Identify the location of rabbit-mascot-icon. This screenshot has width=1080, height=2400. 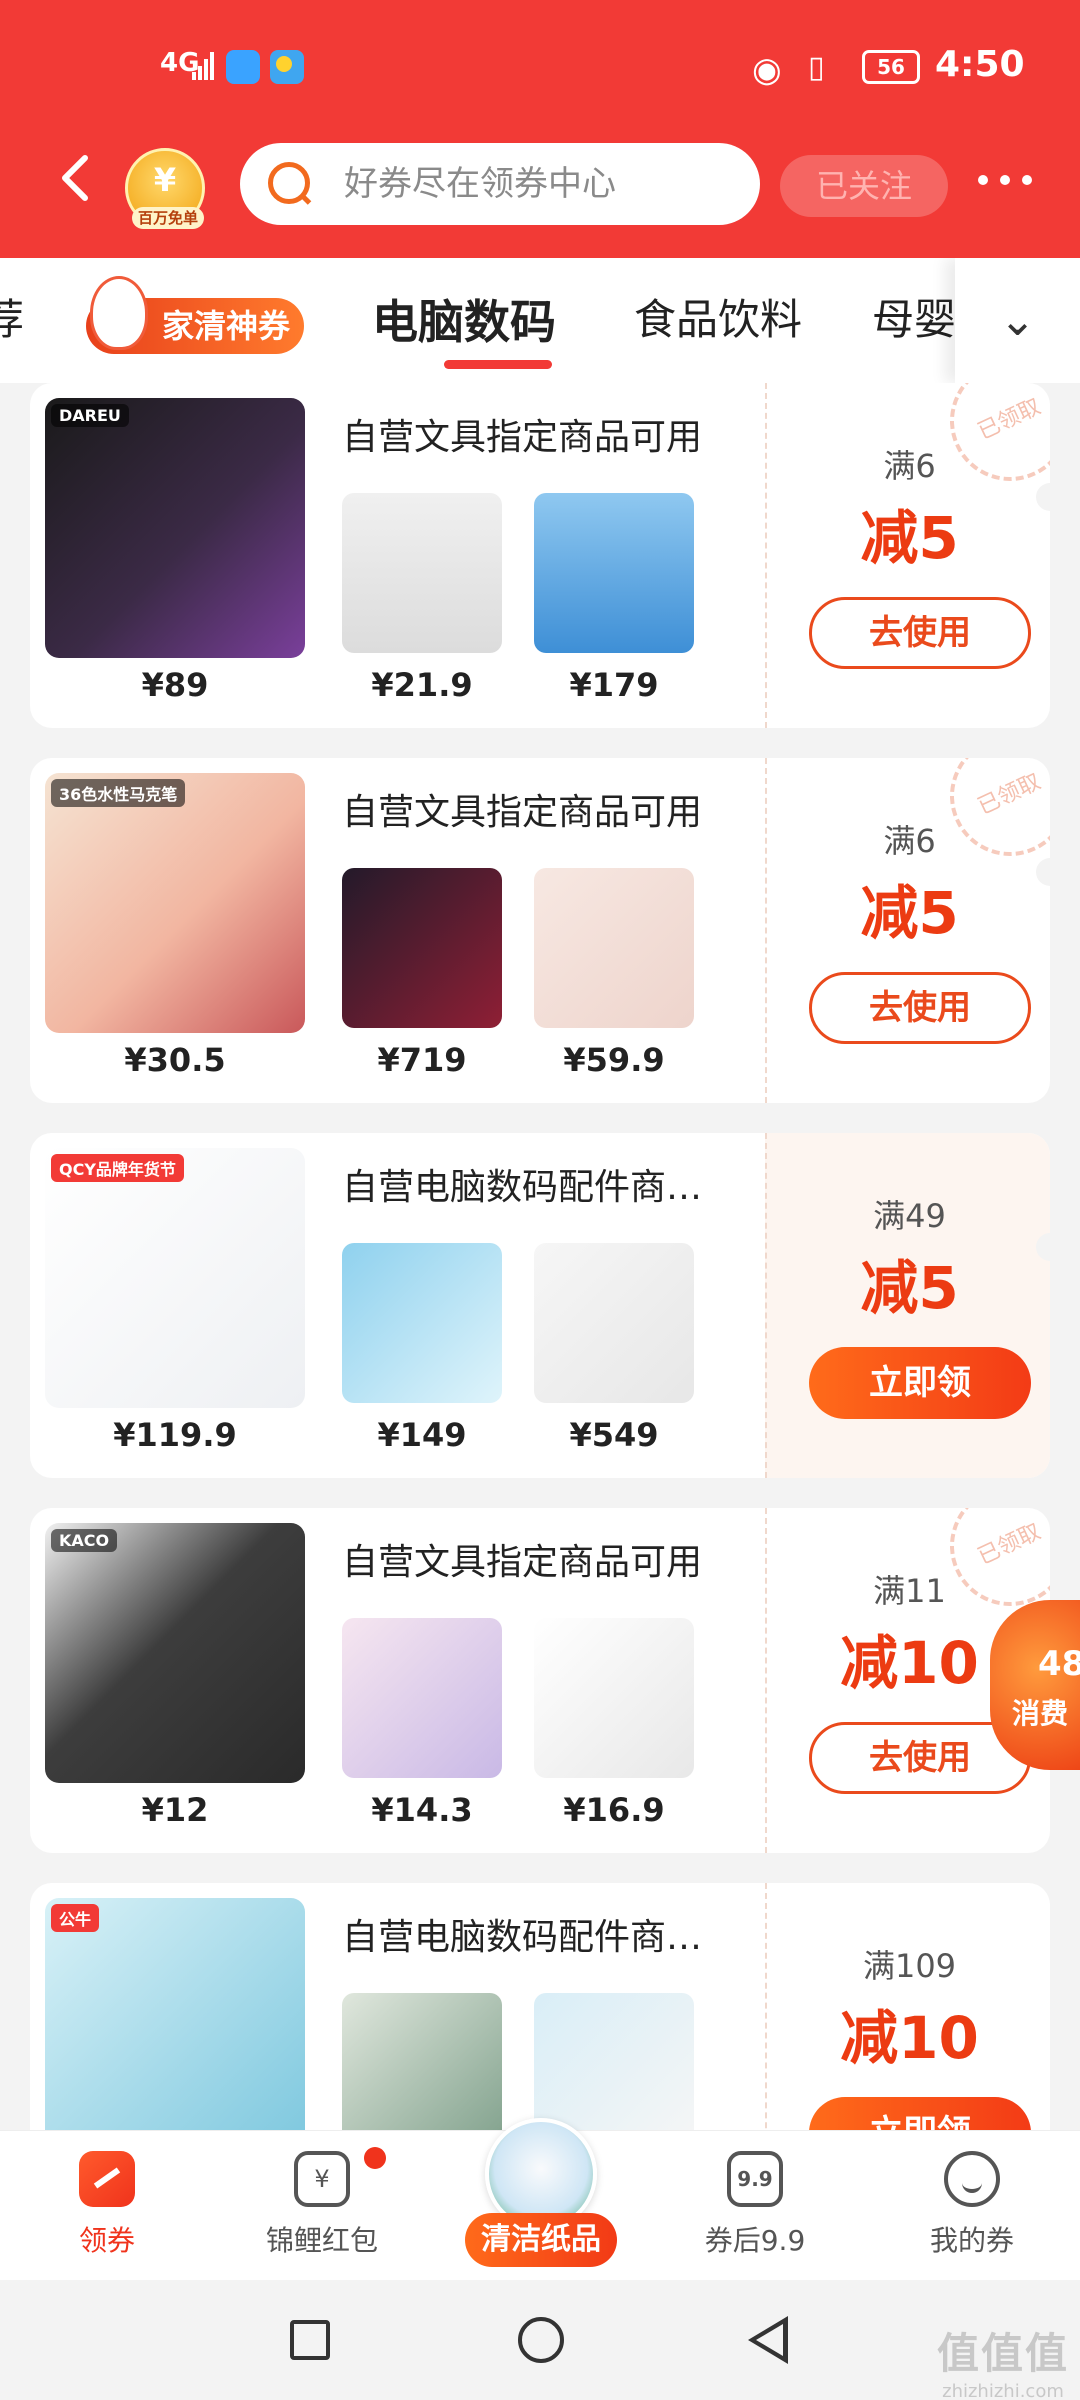
(119, 313).